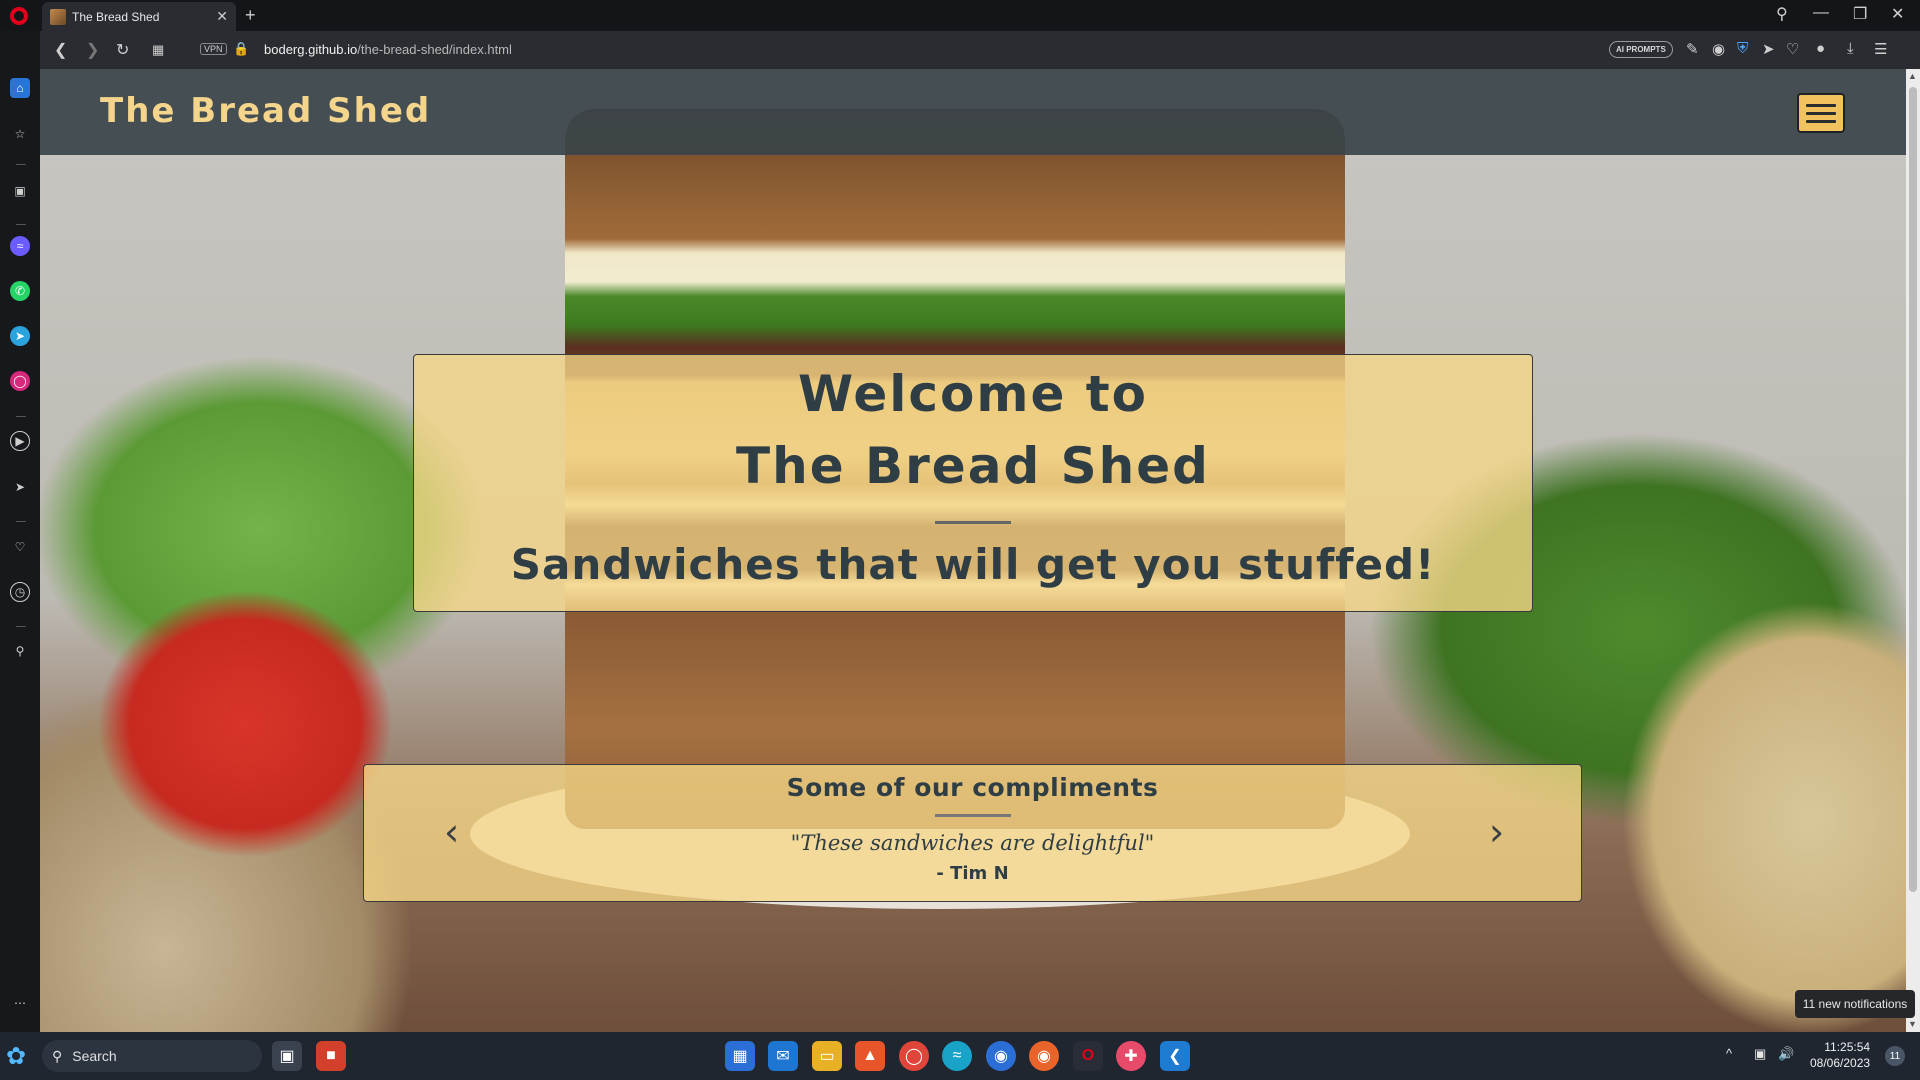  I want to click on minimize-icon: —, so click(1821, 13).